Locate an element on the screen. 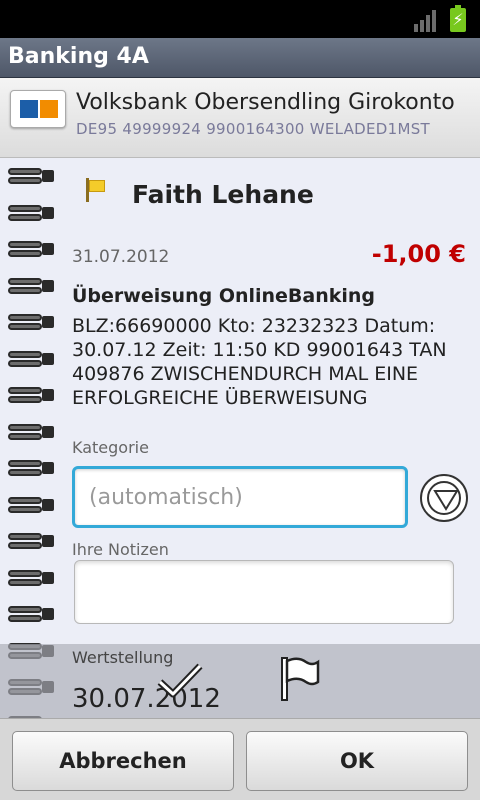  account-iban: DE95 49999924 9900164300 WELADED1MST is located at coordinates (253, 129).